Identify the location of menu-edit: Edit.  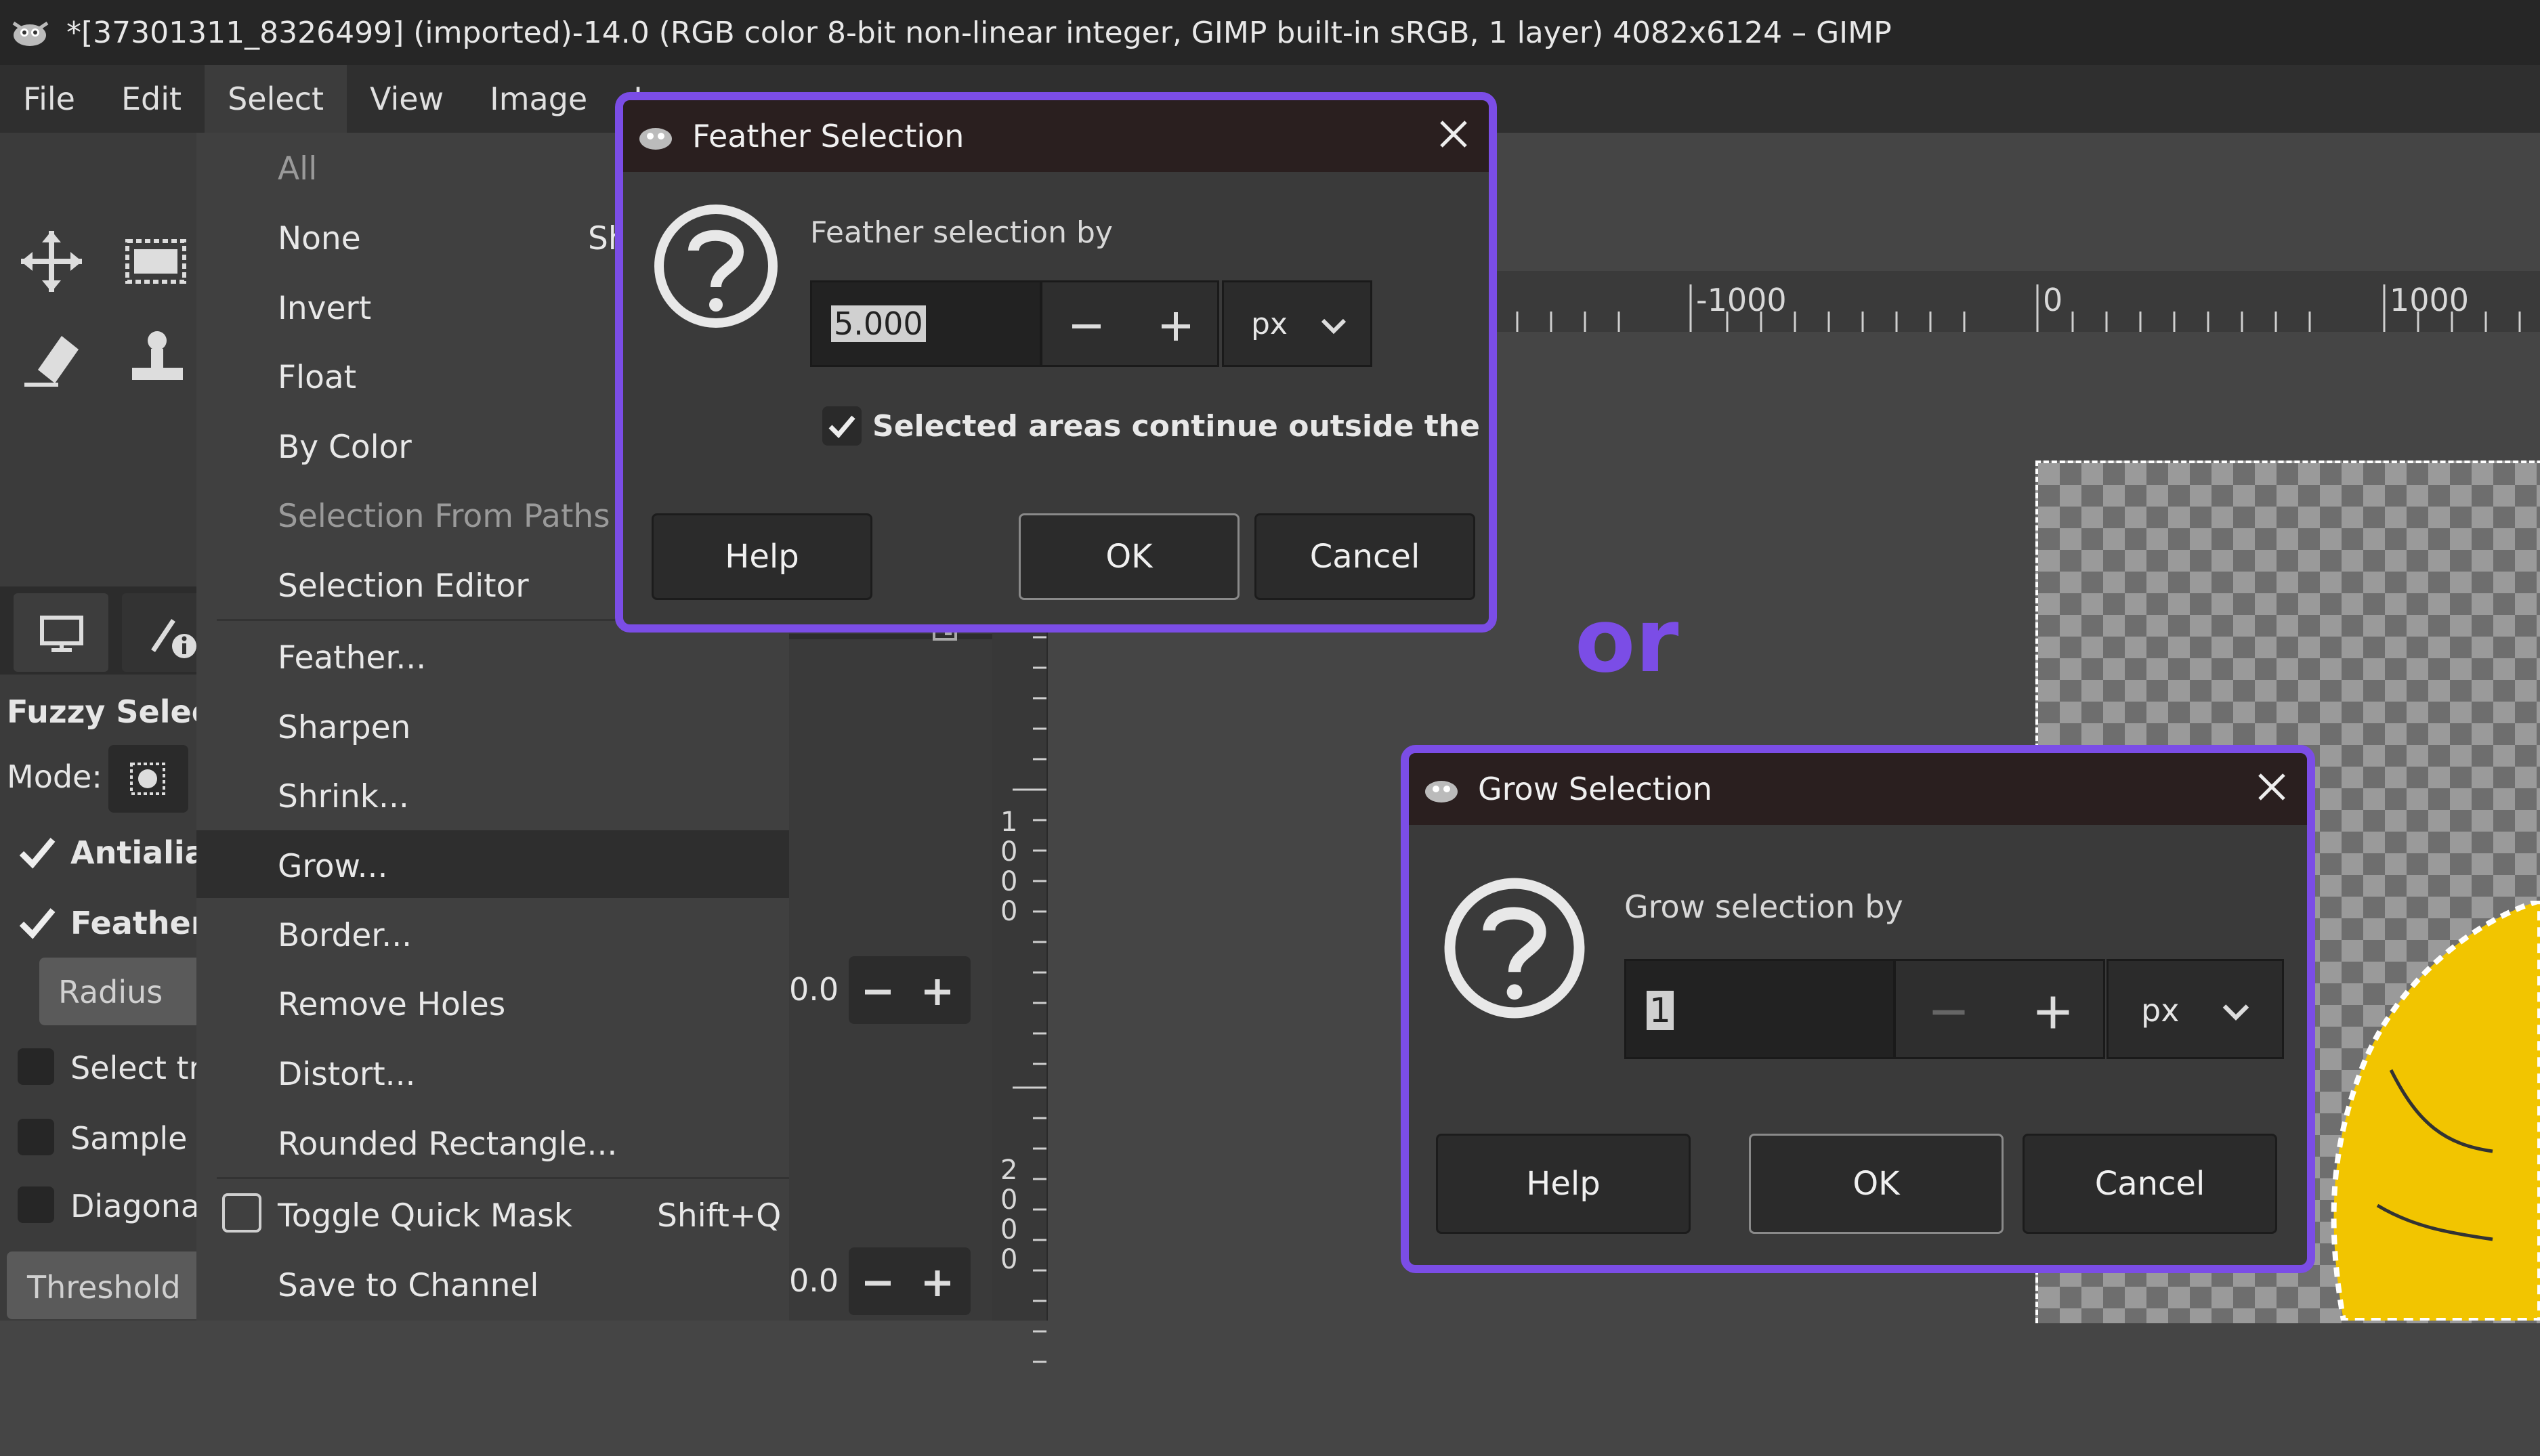
(152, 99).